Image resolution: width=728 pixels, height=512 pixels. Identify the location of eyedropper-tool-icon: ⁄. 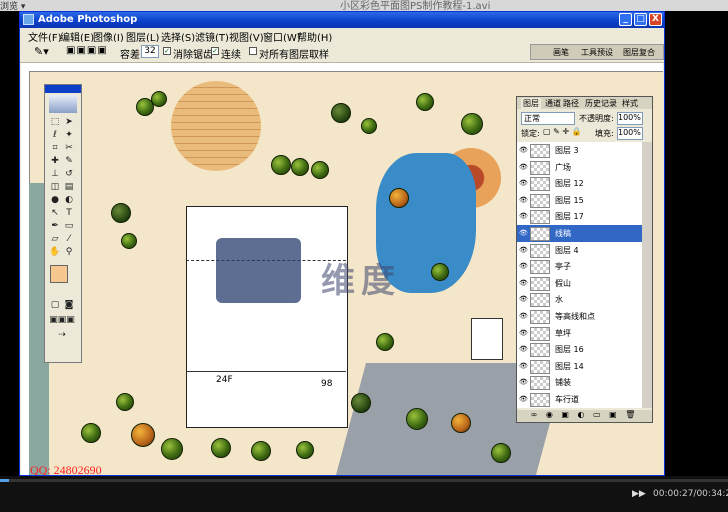
(69, 239).